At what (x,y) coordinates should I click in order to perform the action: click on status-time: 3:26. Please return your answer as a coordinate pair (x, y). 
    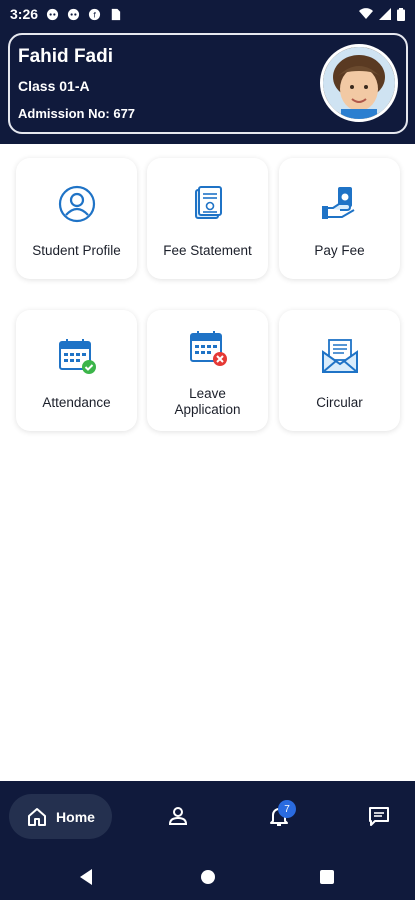
    Looking at the image, I should click on (24, 14).